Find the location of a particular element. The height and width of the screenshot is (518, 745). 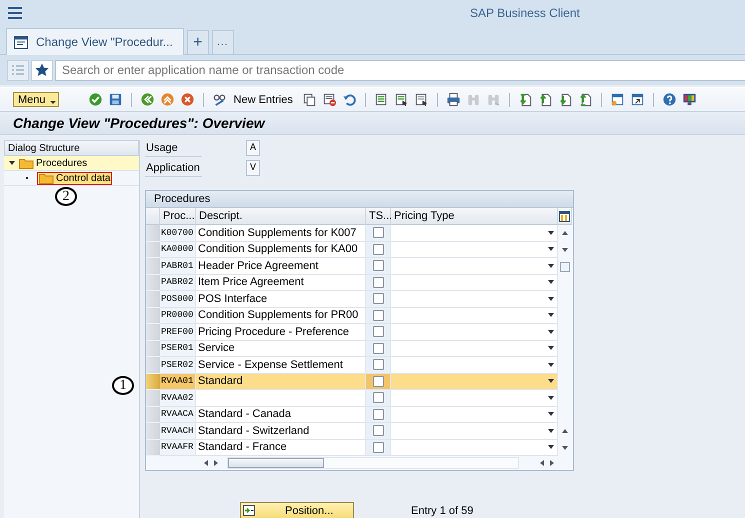

exit-icon is located at coordinates (167, 99).